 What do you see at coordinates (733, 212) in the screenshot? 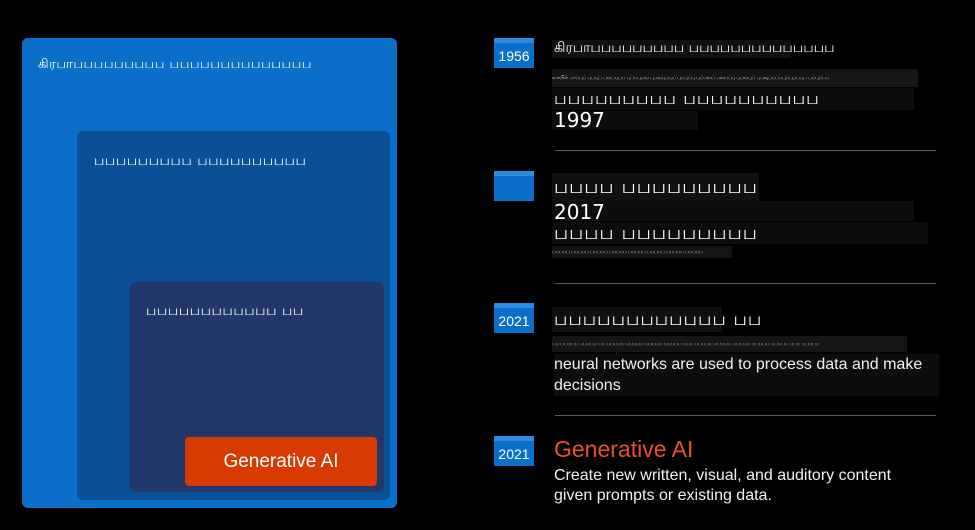
I see `timeline-2-line-a: 2017` at bounding box center [733, 212].